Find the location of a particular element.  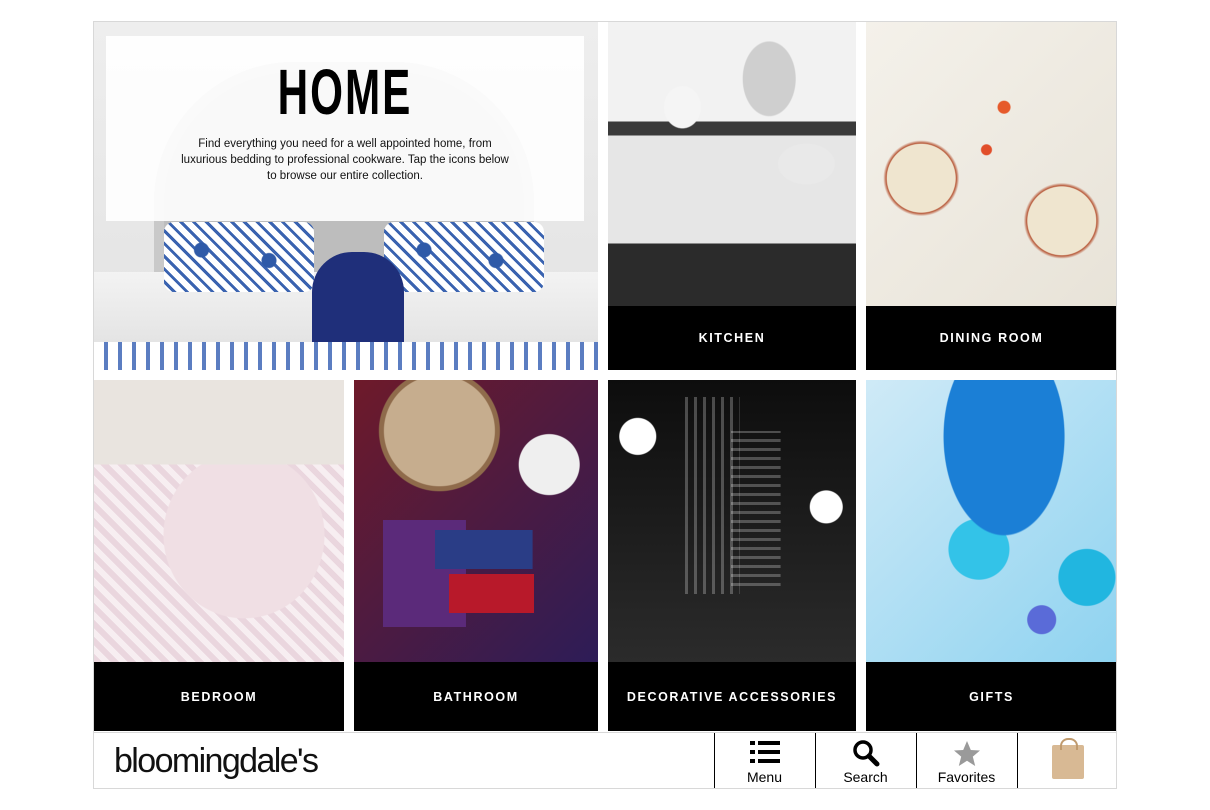

menu-button: Menu is located at coordinates (764, 760).